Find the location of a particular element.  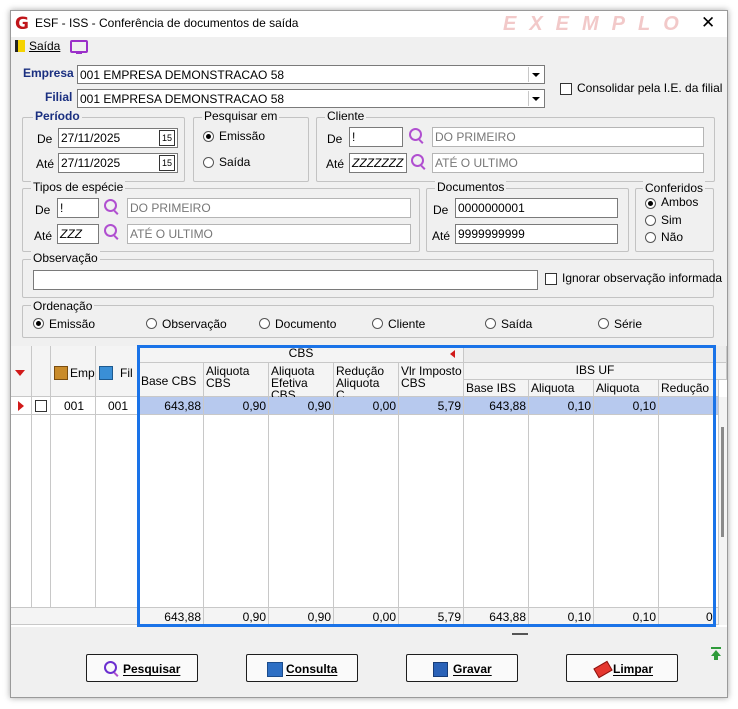

table-cell-fil: 001 is located at coordinates (117, 406).